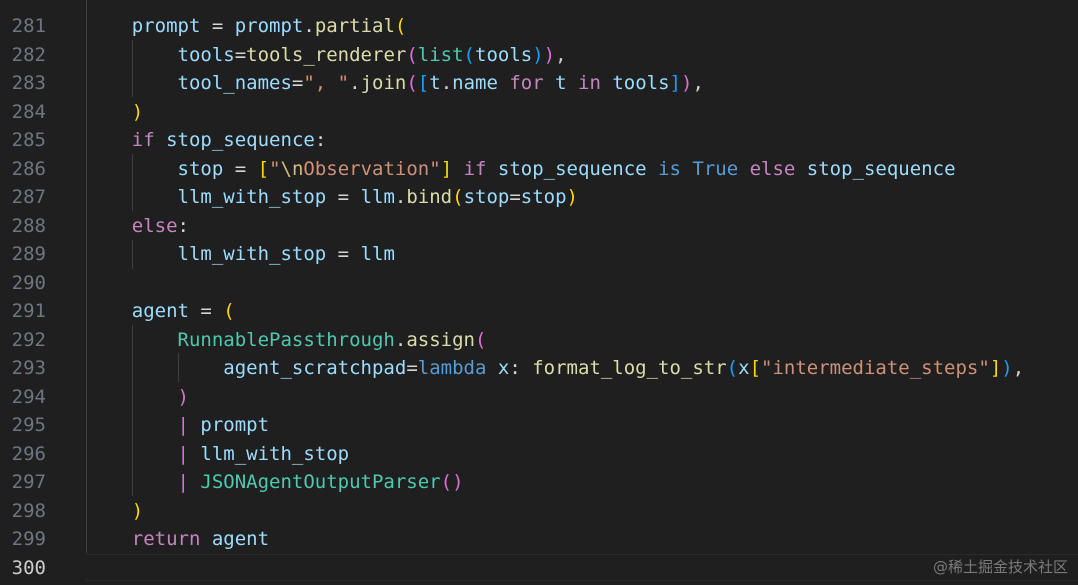 The width and height of the screenshot is (1078, 585). Describe the element at coordinates (539, 511) in the screenshot. I see `code-line: 298 )` at that location.